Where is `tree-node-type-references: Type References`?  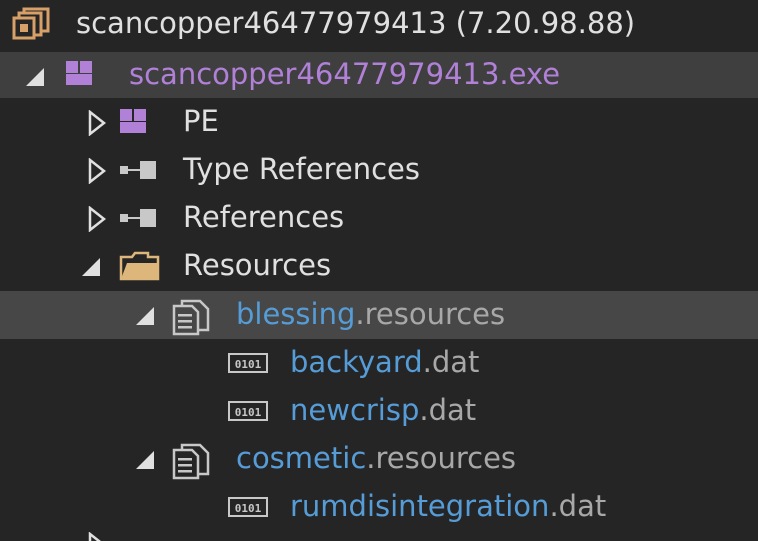 tree-node-type-references: Type References is located at coordinates (379, 170).